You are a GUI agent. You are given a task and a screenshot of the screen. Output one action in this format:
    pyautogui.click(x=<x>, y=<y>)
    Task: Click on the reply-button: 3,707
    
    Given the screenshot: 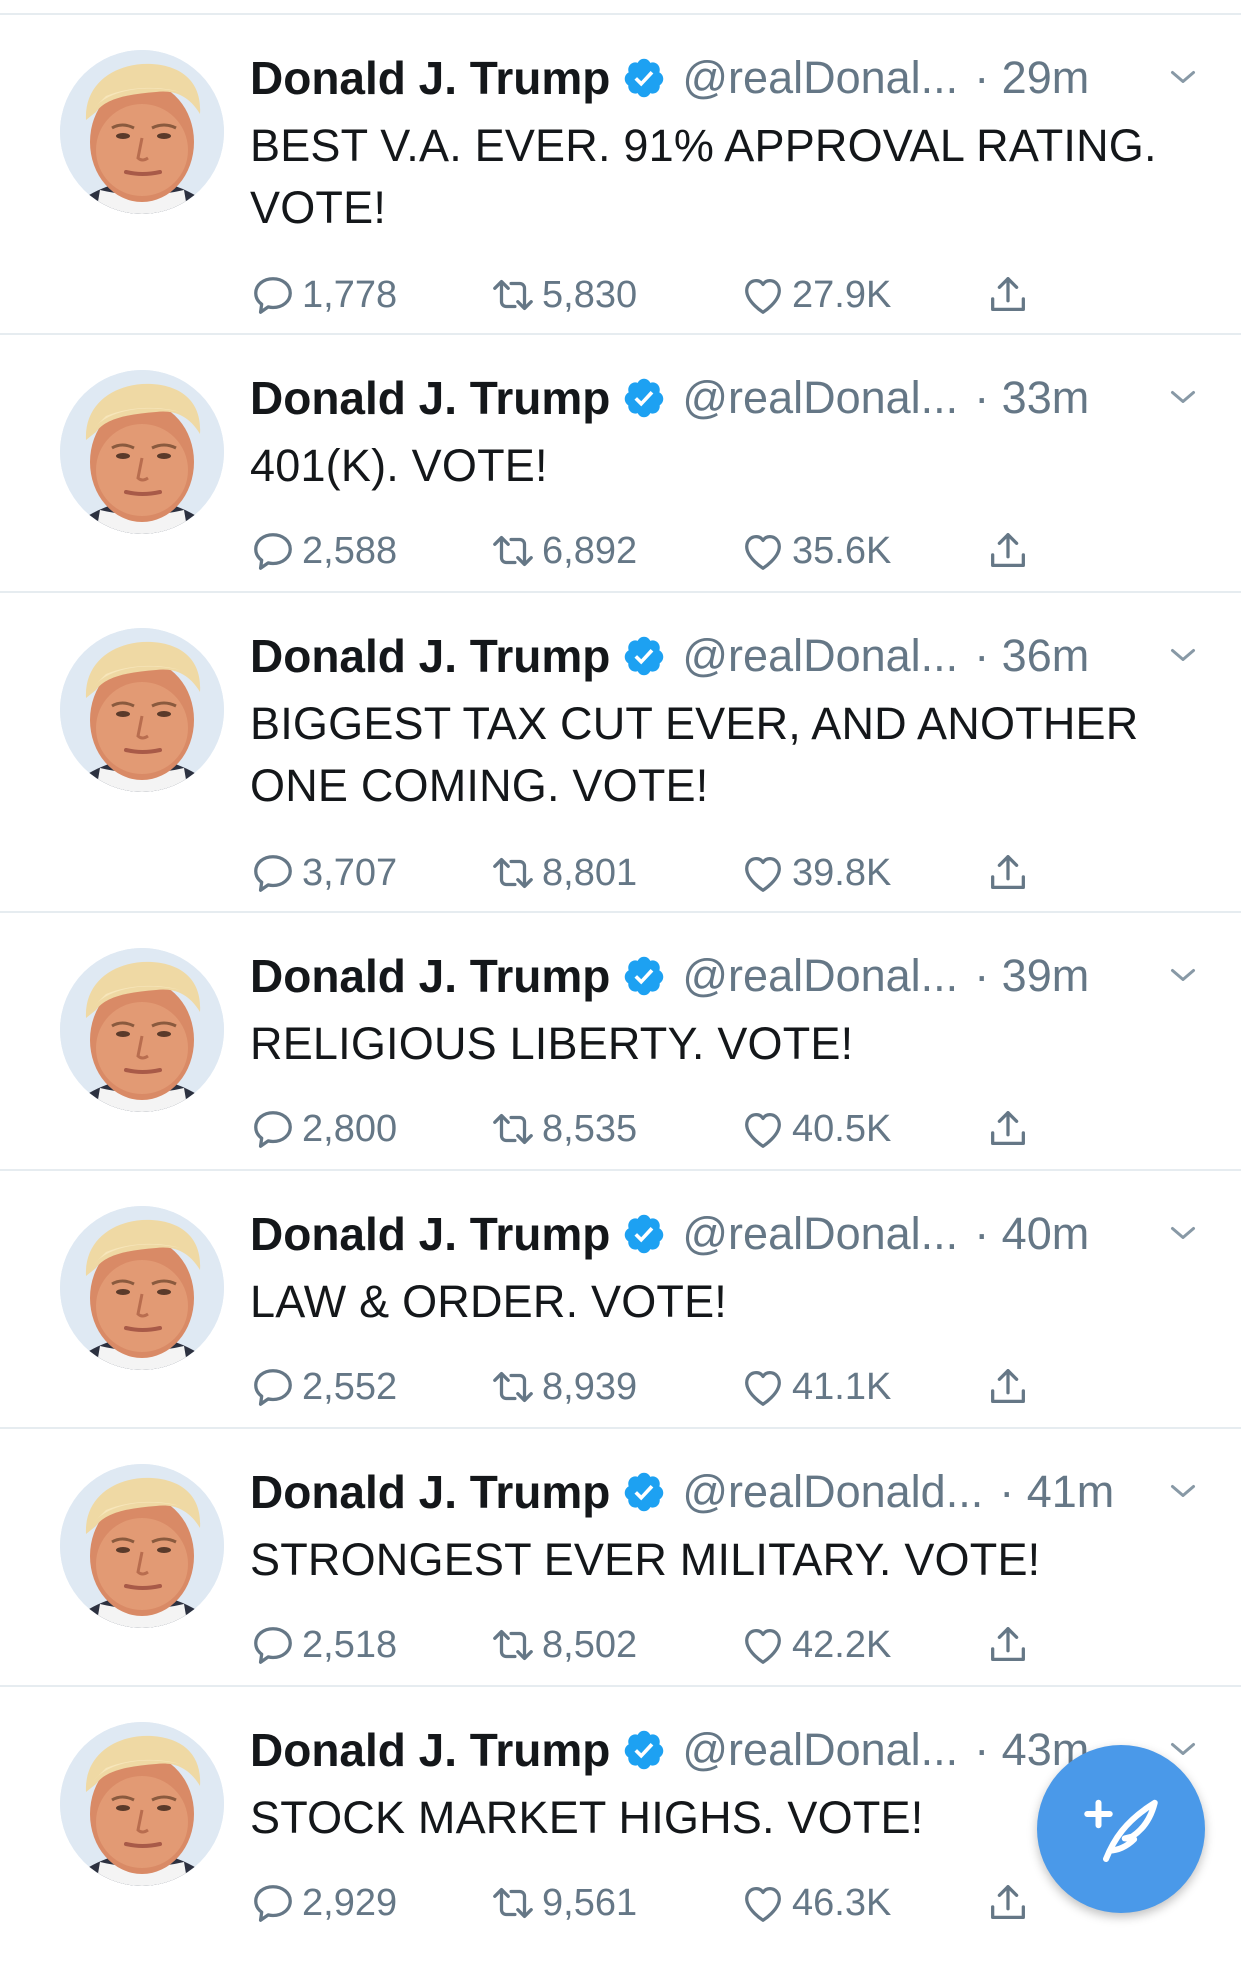 What is the action you would take?
    pyautogui.click(x=323, y=873)
    